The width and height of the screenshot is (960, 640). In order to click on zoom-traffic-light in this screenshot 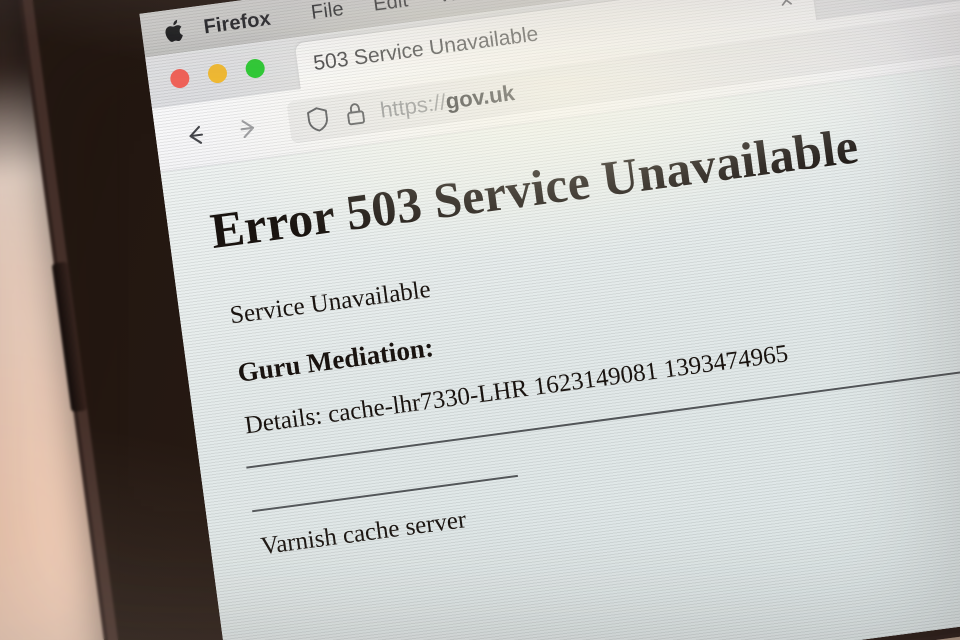, I will do `click(255, 68)`.